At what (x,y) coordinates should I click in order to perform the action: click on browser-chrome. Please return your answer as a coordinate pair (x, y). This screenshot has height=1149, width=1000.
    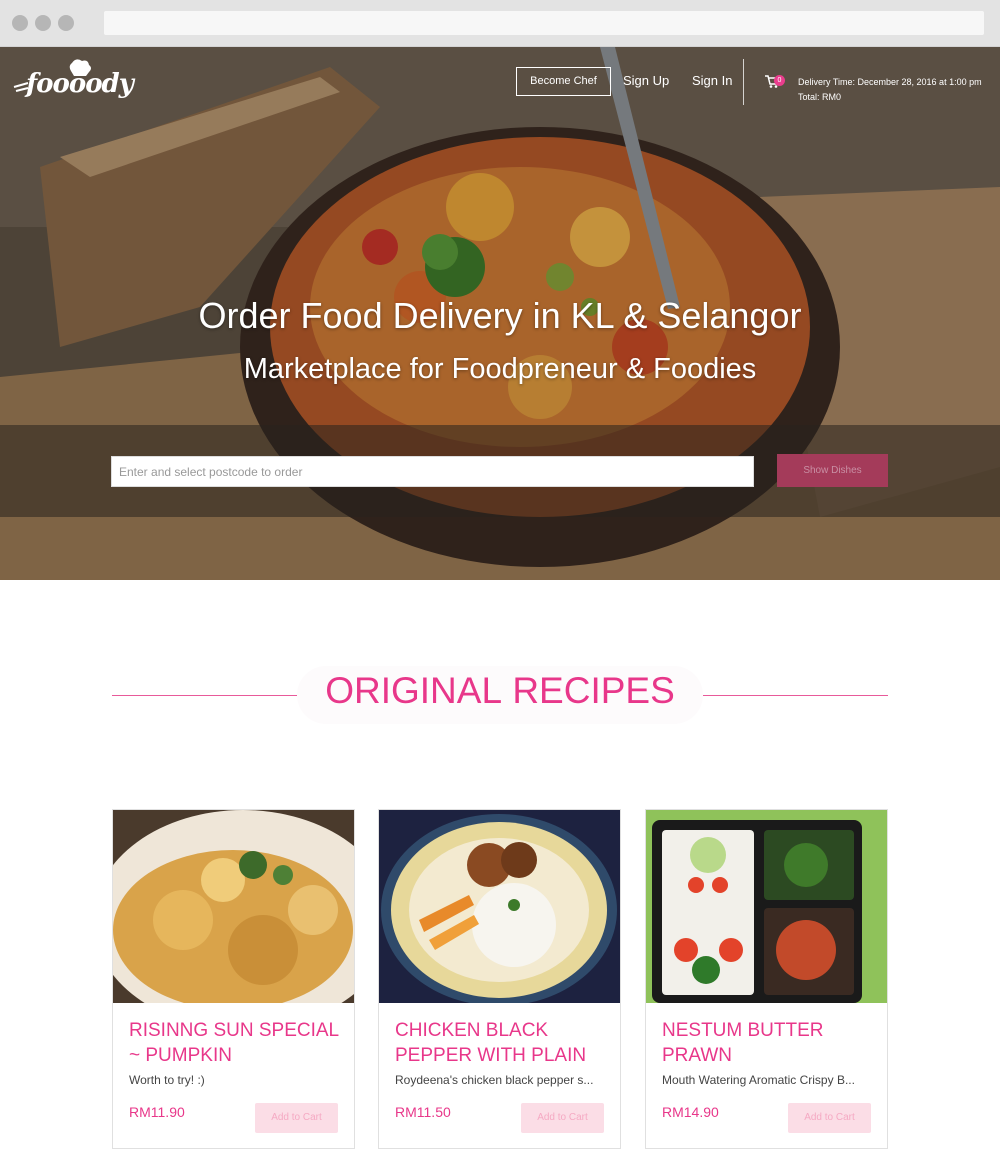
    Looking at the image, I should click on (500, 23).